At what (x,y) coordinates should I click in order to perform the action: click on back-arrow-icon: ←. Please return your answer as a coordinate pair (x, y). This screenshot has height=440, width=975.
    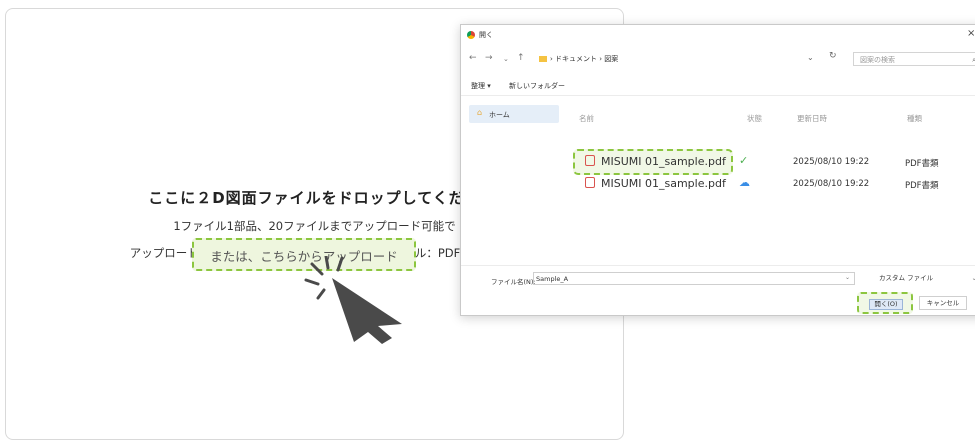
    Looking at the image, I should click on (473, 58).